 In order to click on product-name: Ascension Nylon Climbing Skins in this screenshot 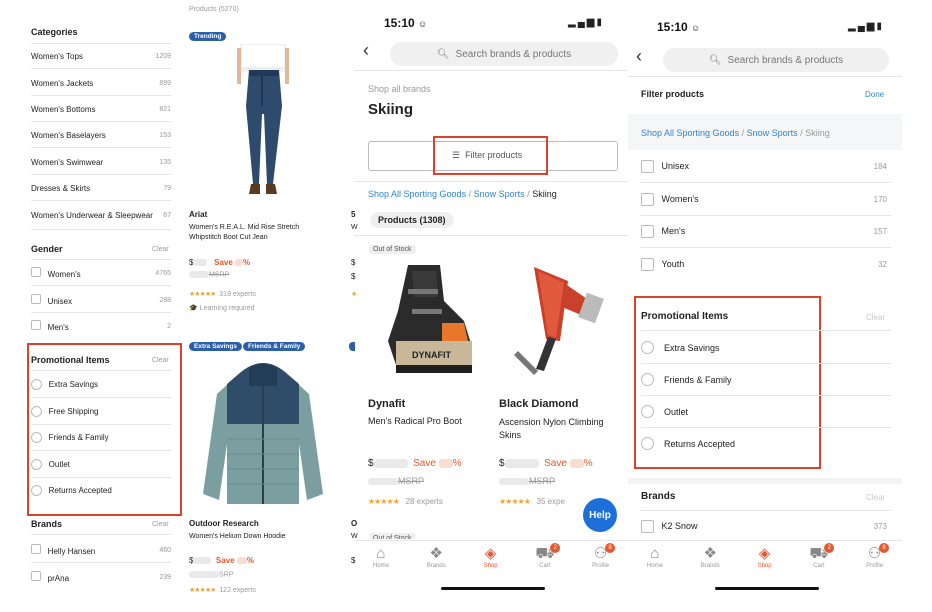, I will do `click(558, 429)`.